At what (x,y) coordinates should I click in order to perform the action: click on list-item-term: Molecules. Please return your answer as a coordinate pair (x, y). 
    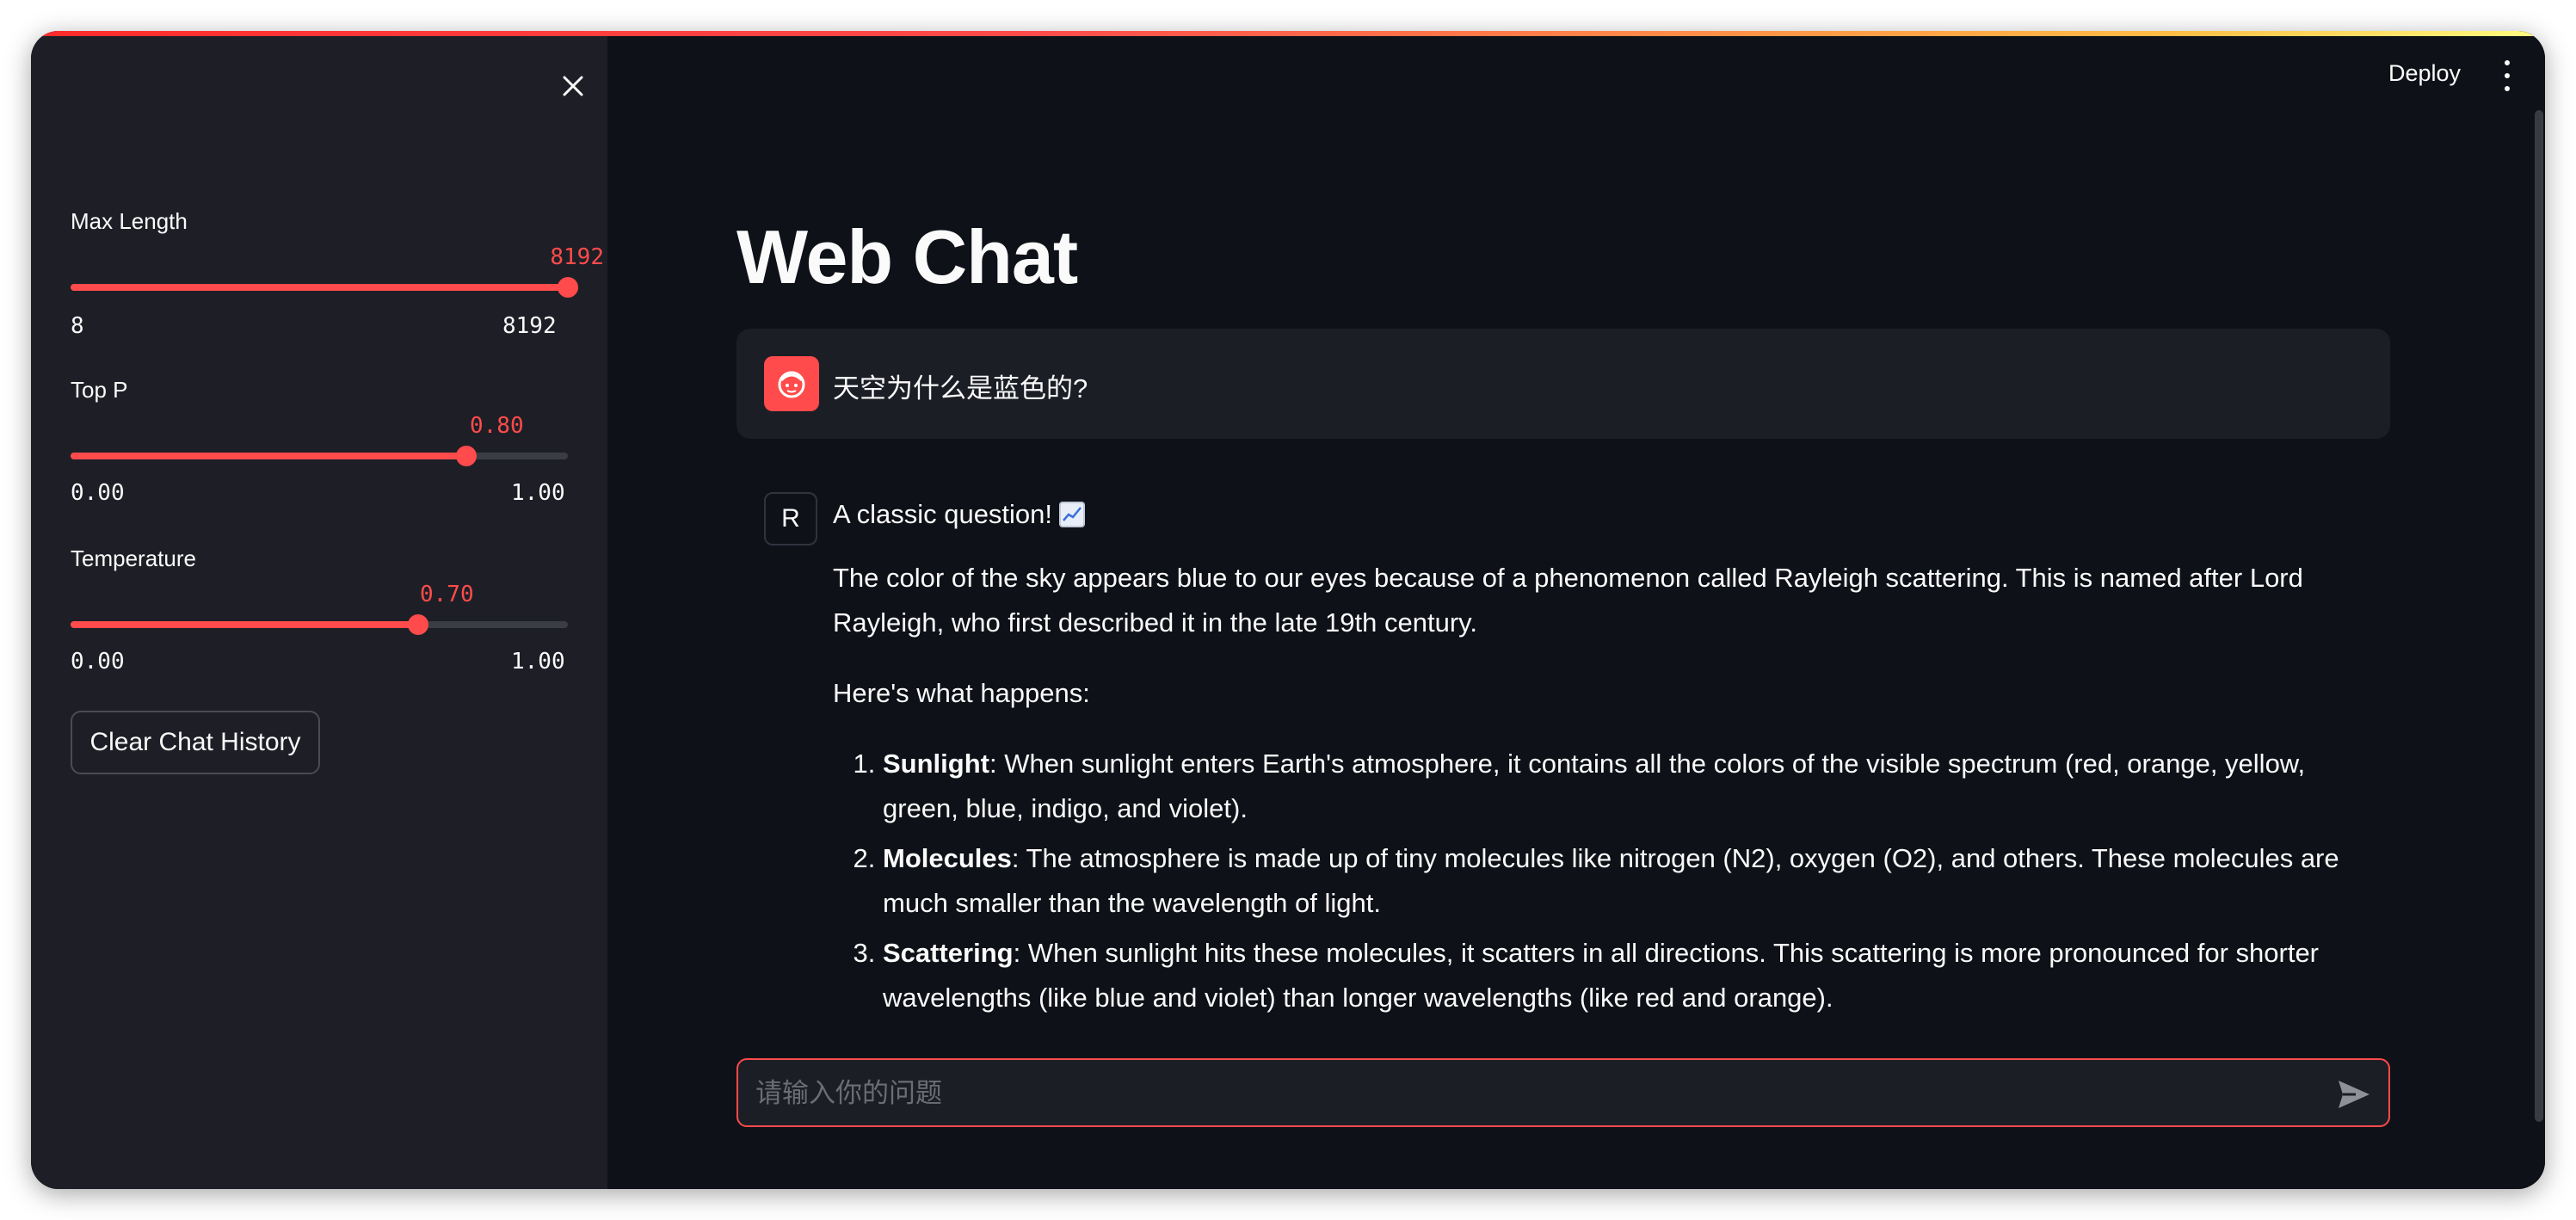
    Looking at the image, I should click on (947, 858).